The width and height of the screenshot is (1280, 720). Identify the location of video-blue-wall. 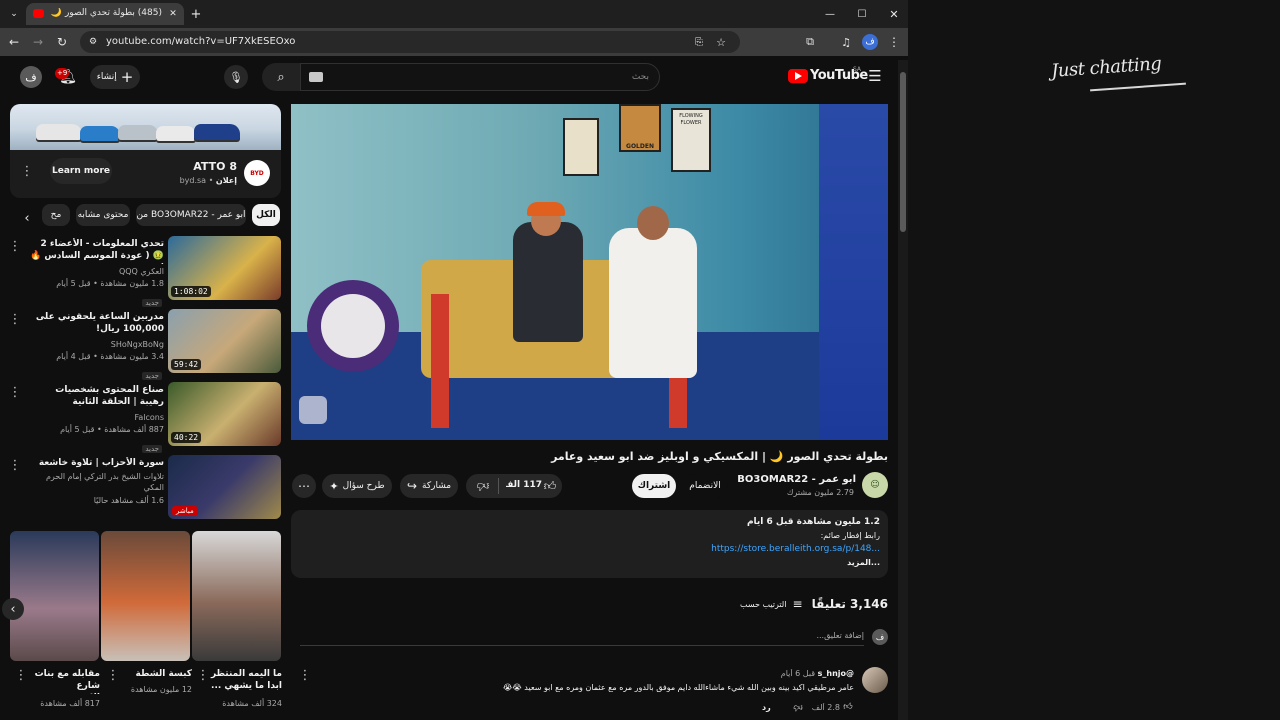
(853, 272).